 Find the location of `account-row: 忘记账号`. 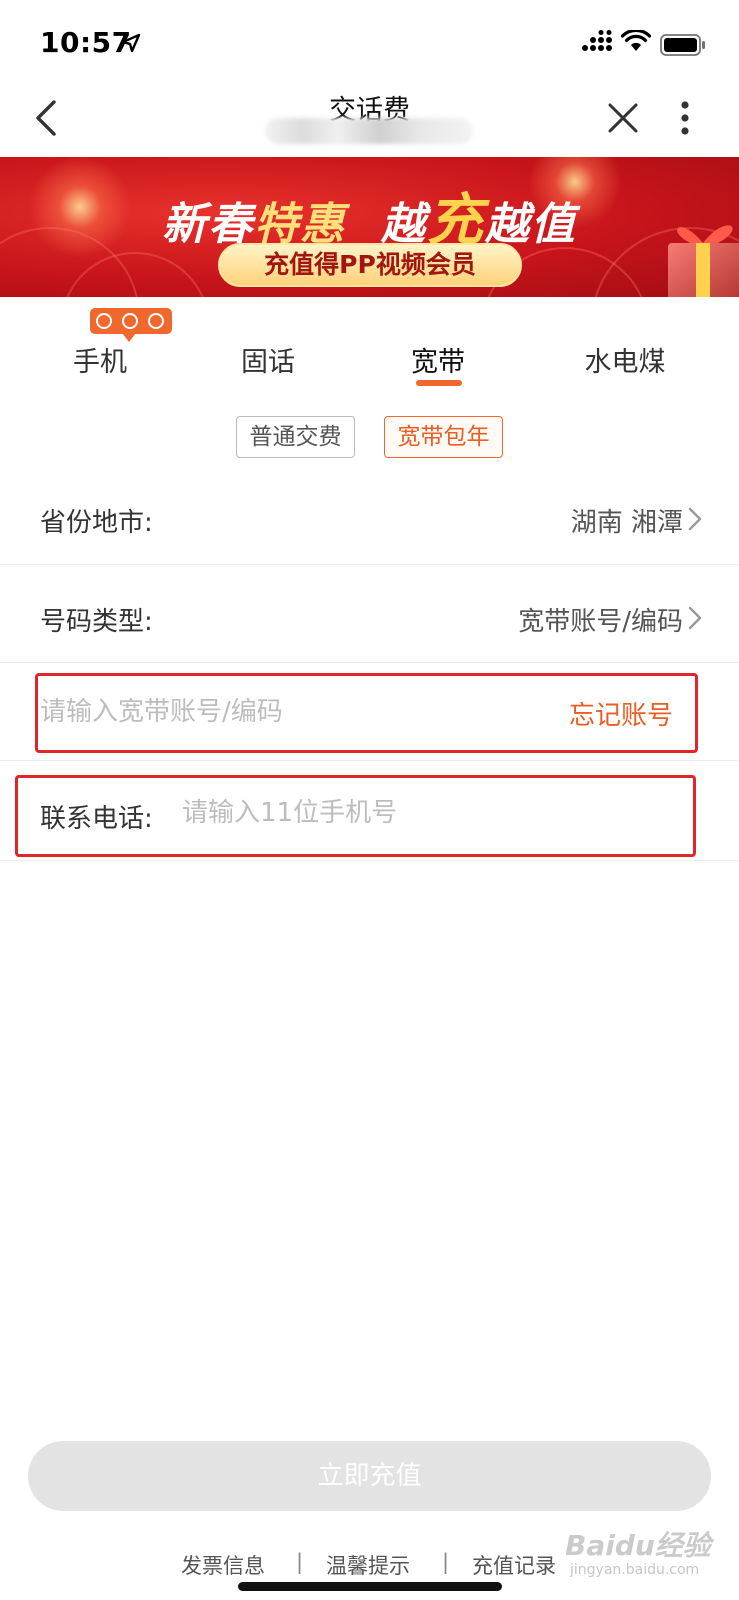

account-row: 忘记账号 is located at coordinates (369, 712).